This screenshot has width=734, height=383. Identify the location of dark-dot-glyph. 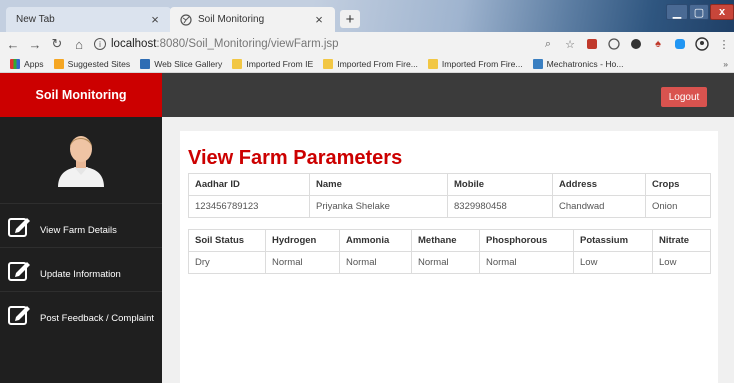
(636, 44).